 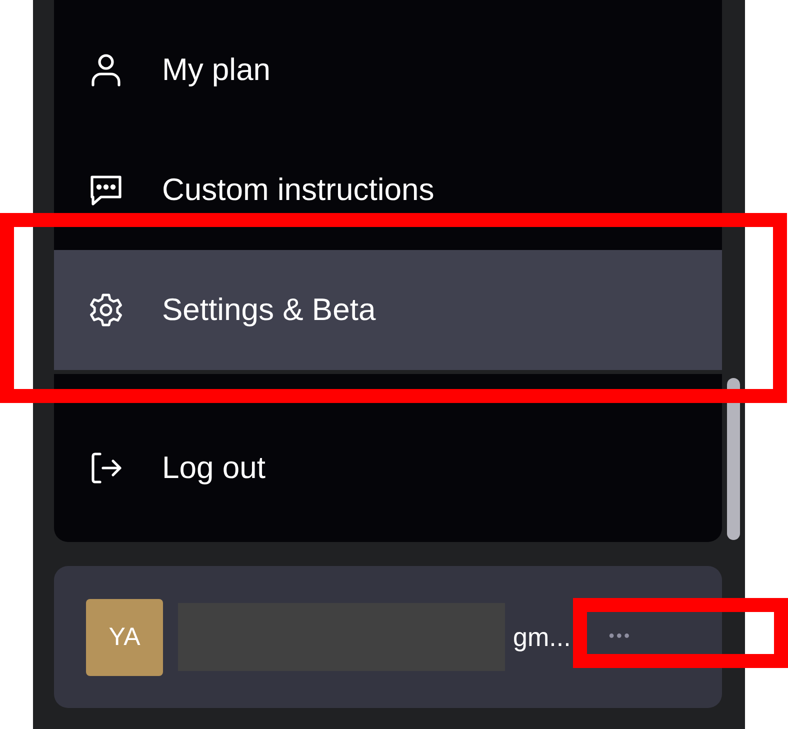 What do you see at coordinates (124, 637) in the screenshot?
I see `avatar: YA` at bounding box center [124, 637].